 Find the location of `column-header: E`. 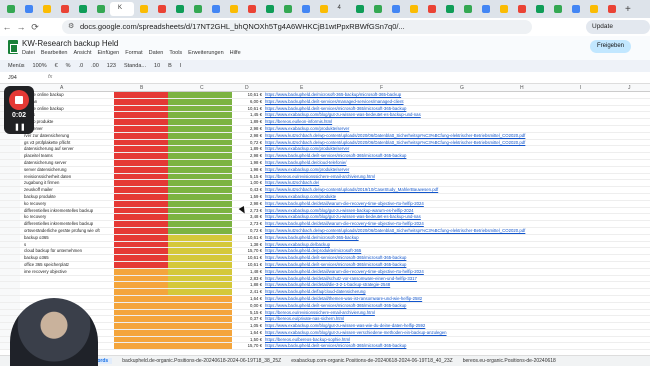

column-header: E is located at coordinates (301, 88).